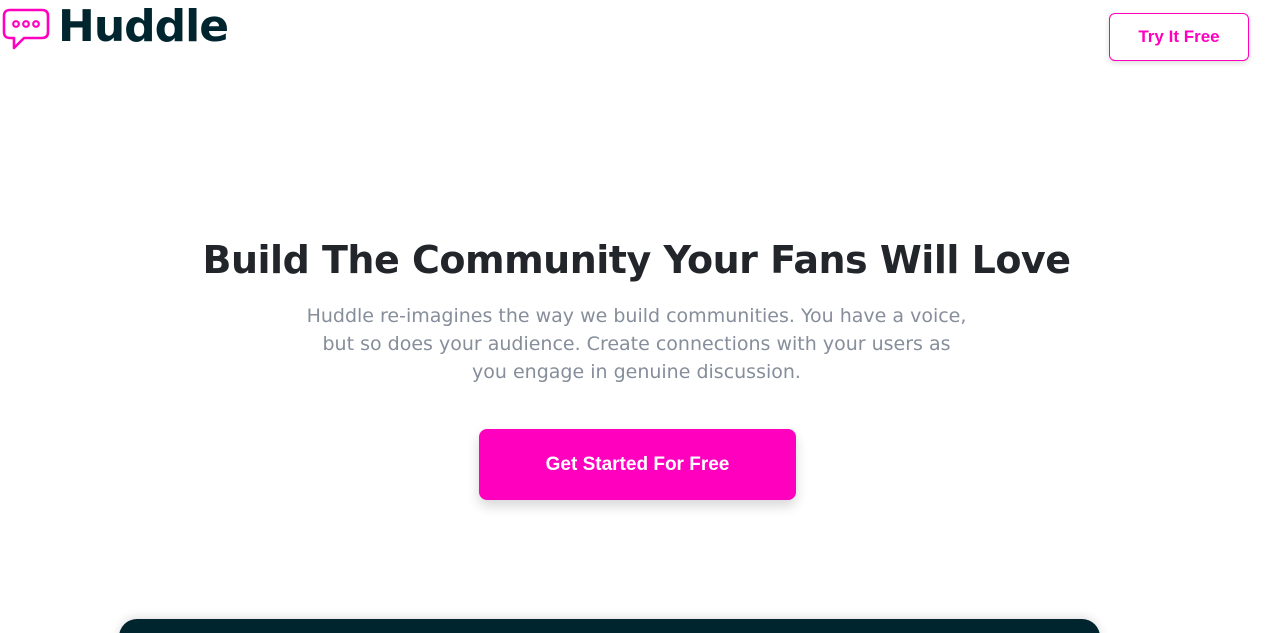 This screenshot has height=633, width=1273. What do you see at coordinates (1179, 37) in the screenshot?
I see `try-it-free-button: Try It Free` at bounding box center [1179, 37].